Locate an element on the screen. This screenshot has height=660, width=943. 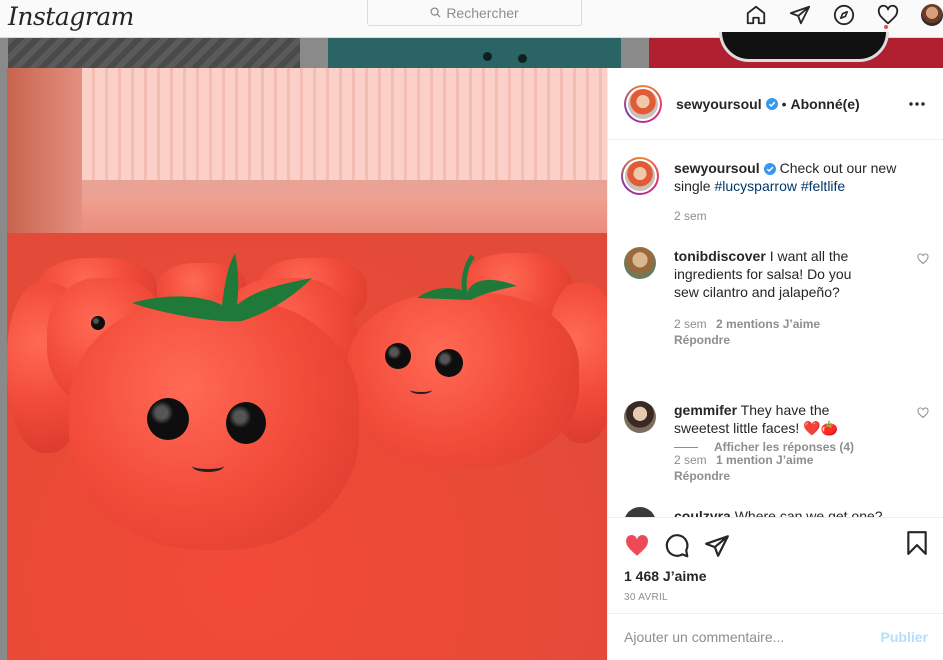
add-comment-bar: Publier is located at coordinates (775, 636).